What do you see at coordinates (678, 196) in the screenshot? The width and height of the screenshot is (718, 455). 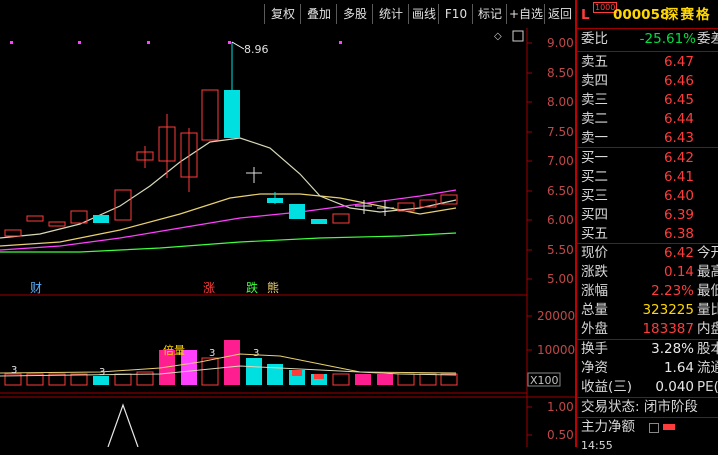 I see `bid-price: 6.40` at bounding box center [678, 196].